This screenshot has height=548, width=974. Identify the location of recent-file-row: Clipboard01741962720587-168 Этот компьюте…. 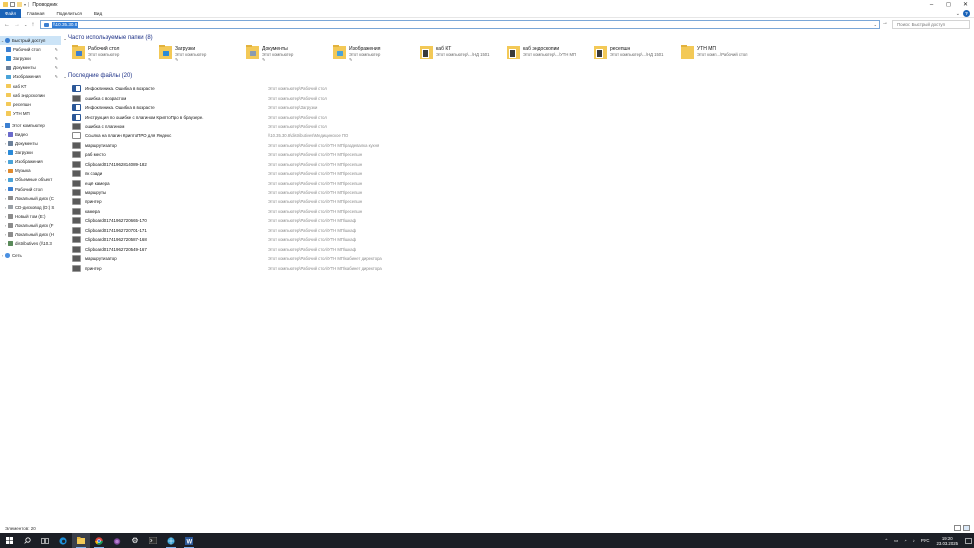
(523, 239).